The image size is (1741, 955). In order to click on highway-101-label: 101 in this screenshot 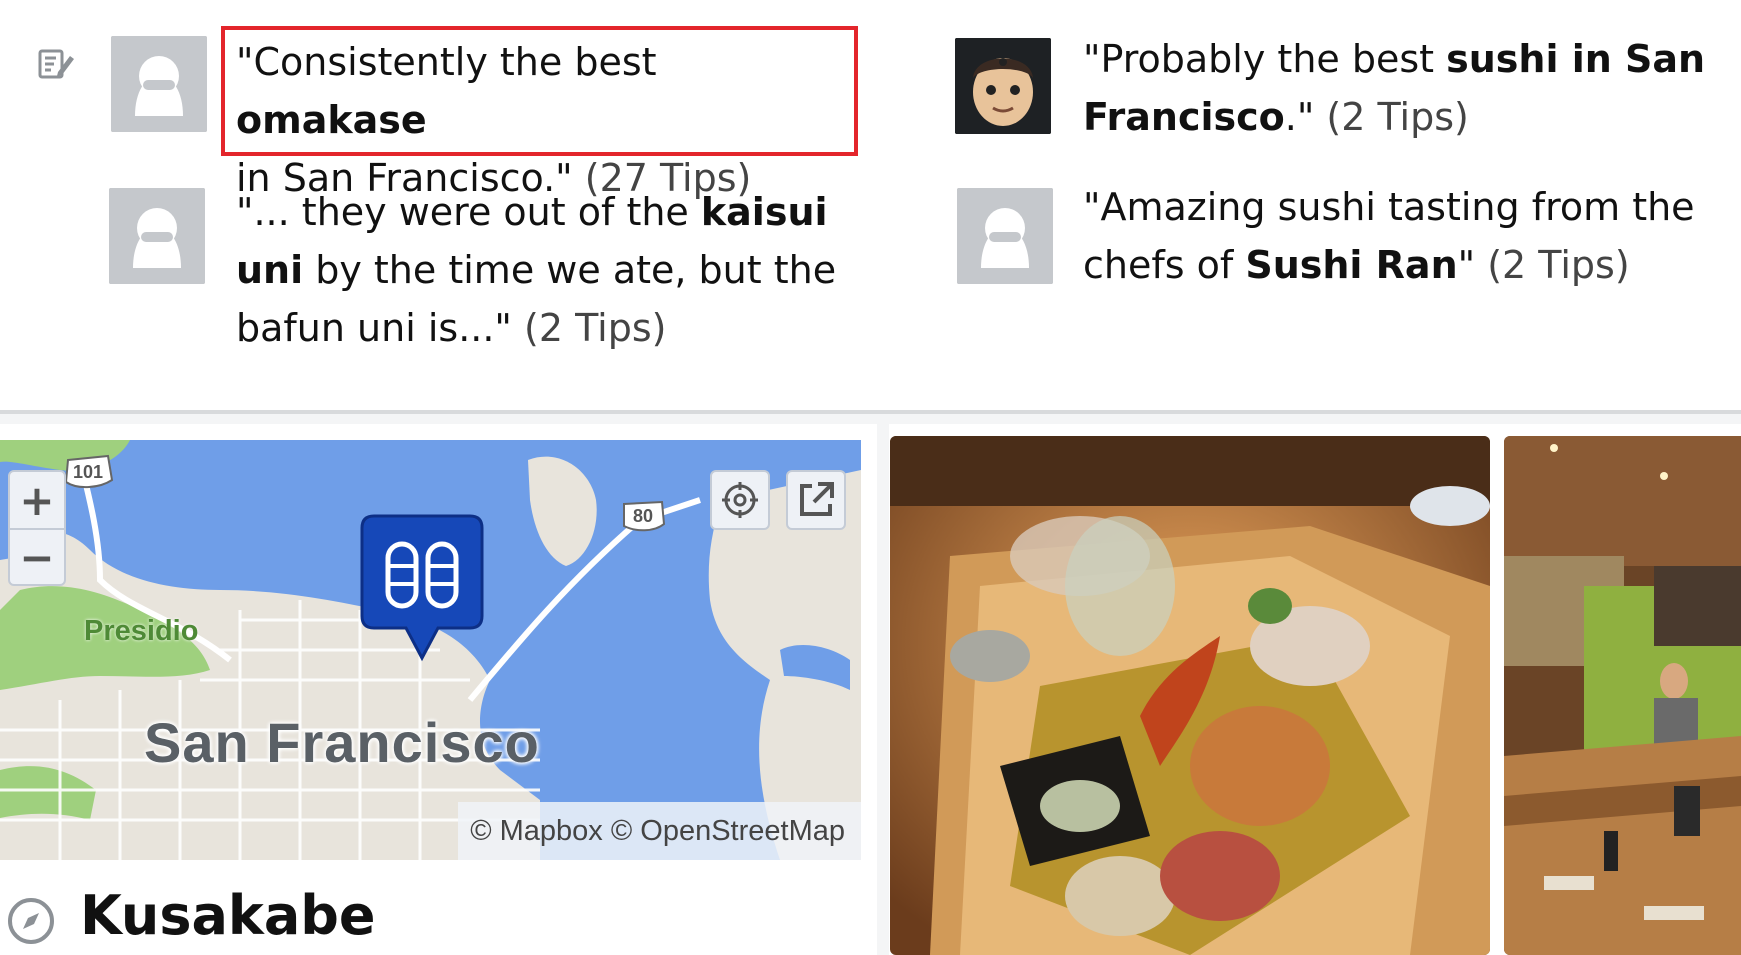, I will do `click(88, 472)`.